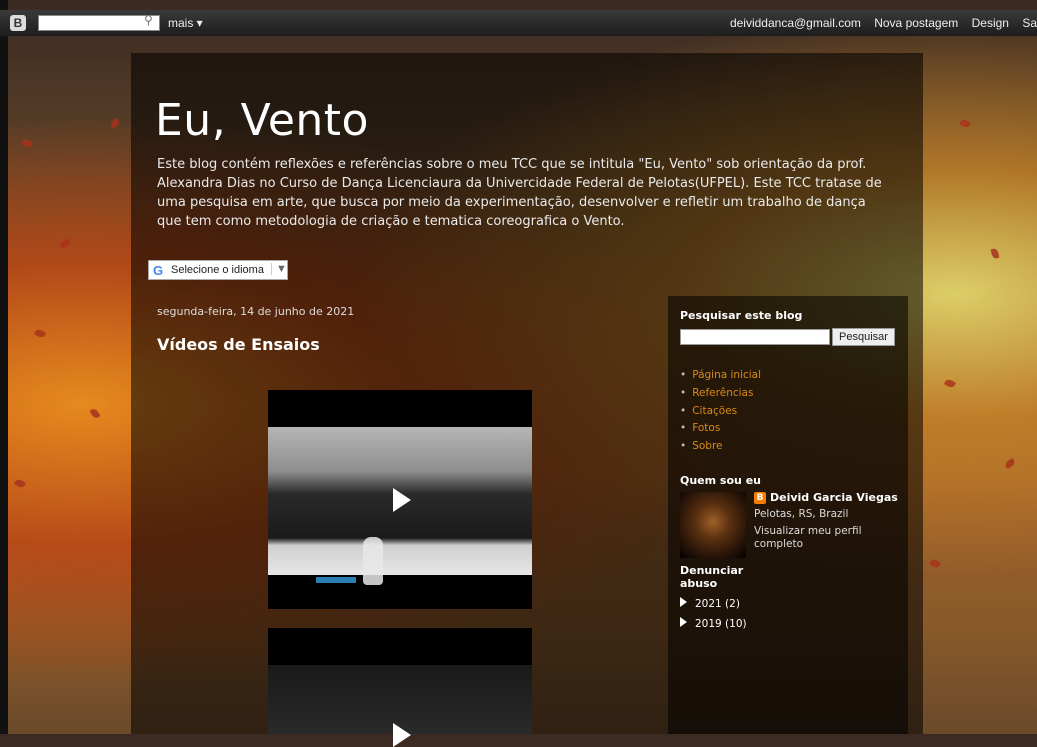 The height and width of the screenshot is (747, 1037). What do you see at coordinates (801, 514) in the screenshot?
I see `profile-location: Pelotas, RS, Brazil` at bounding box center [801, 514].